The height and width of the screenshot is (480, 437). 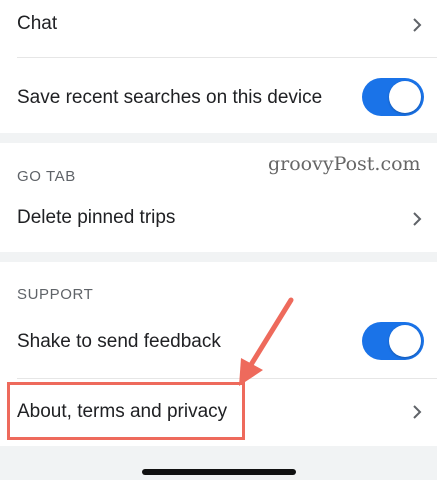 I want to click on save-searches-toggle, so click(x=393, y=97).